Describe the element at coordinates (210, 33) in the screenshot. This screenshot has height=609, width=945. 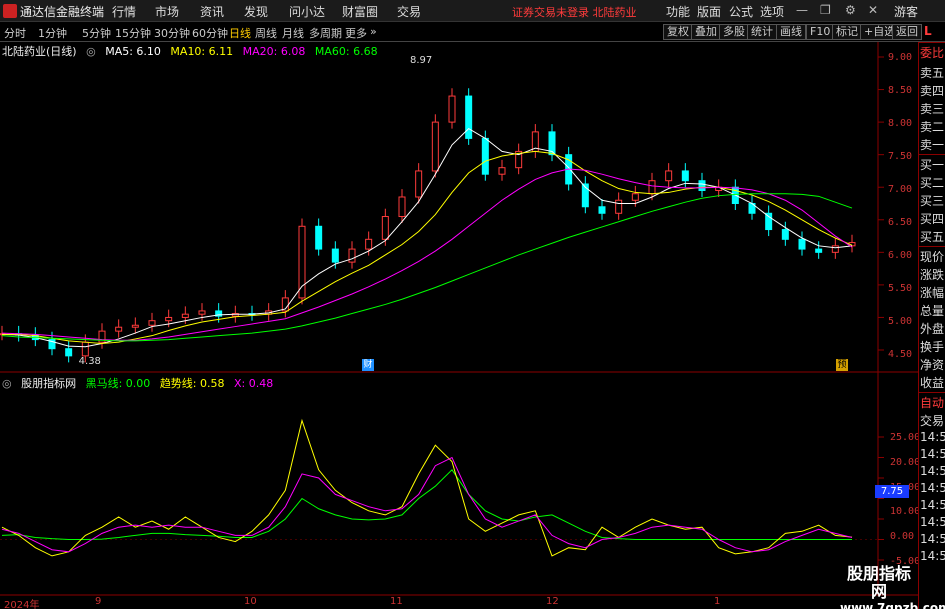
I see `period-60min: 60分钟` at that location.